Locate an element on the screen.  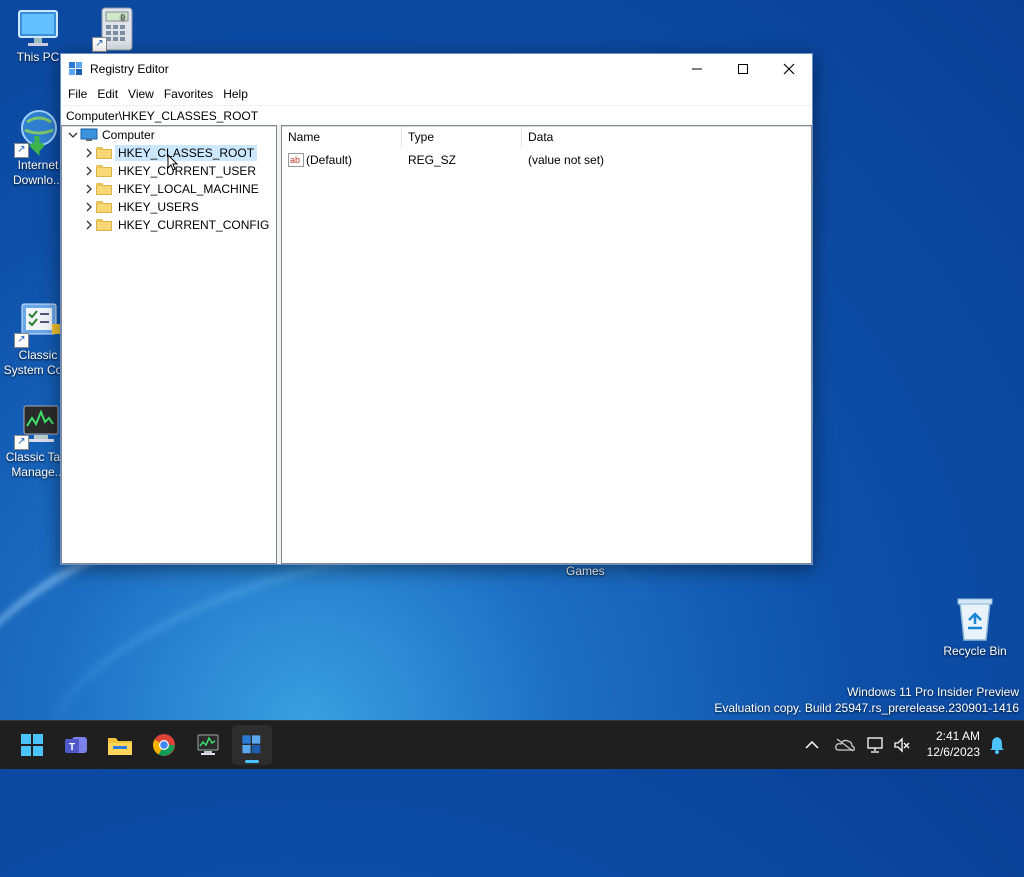
svg-text: 0 is located at coordinates (123, 17).